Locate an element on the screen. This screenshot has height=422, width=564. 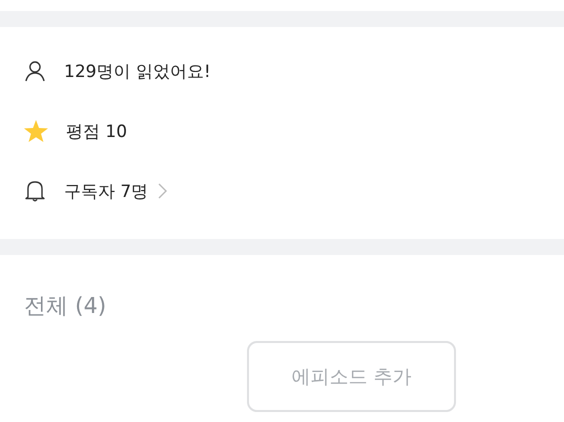
star-icon is located at coordinates (36, 131).